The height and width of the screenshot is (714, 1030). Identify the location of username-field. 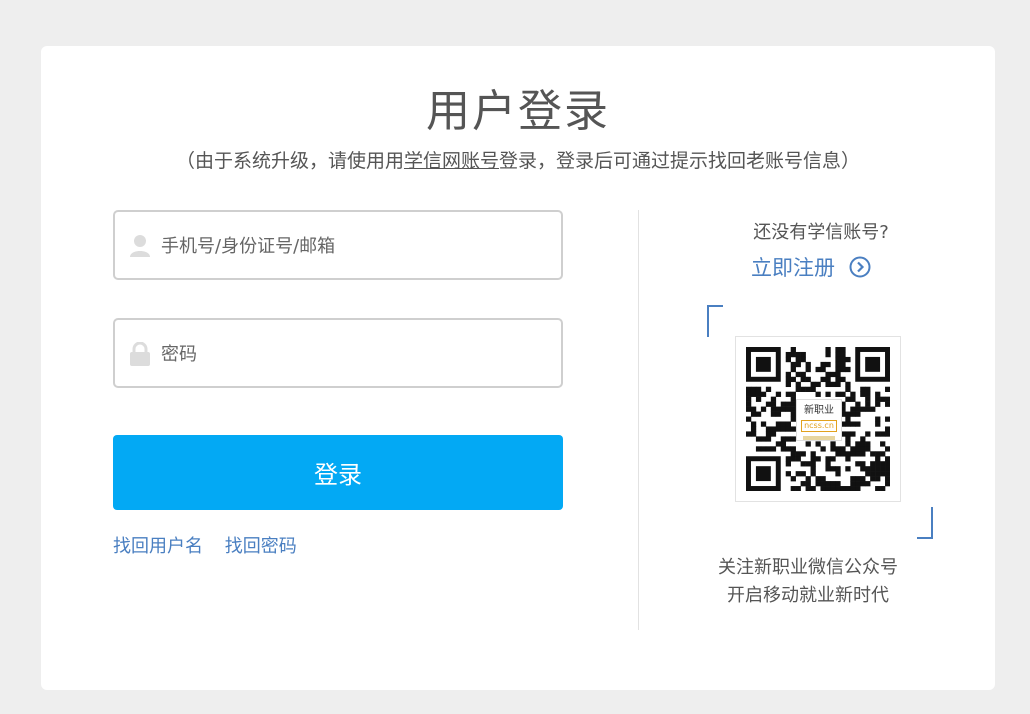
(338, 245).